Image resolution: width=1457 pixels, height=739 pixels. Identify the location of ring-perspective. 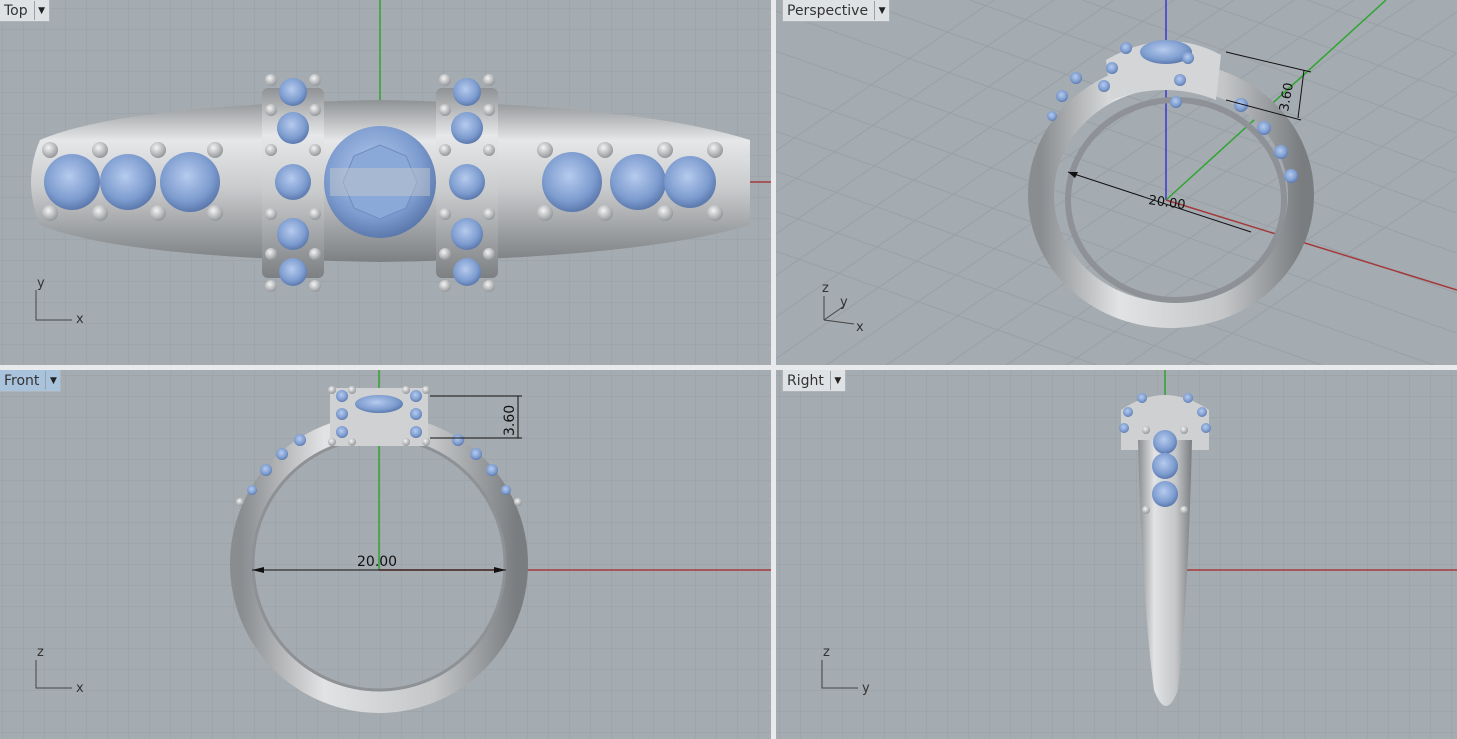
(1171, 184).